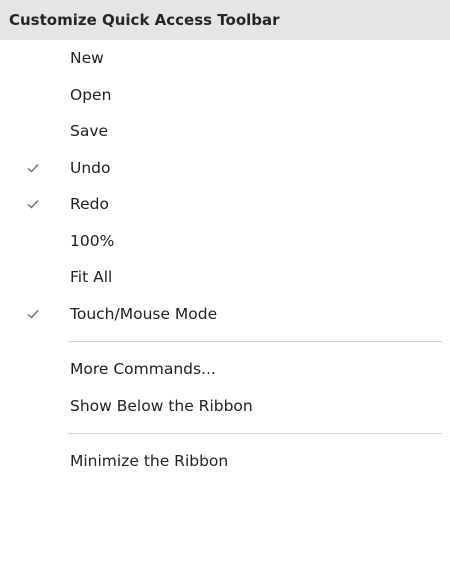 The width and height of the screenshot is (450, 565). What do you see at coordinates (89, 204) in the screenshot?
I see `menu-item-label: Redo` at bounding box center [89, 204].